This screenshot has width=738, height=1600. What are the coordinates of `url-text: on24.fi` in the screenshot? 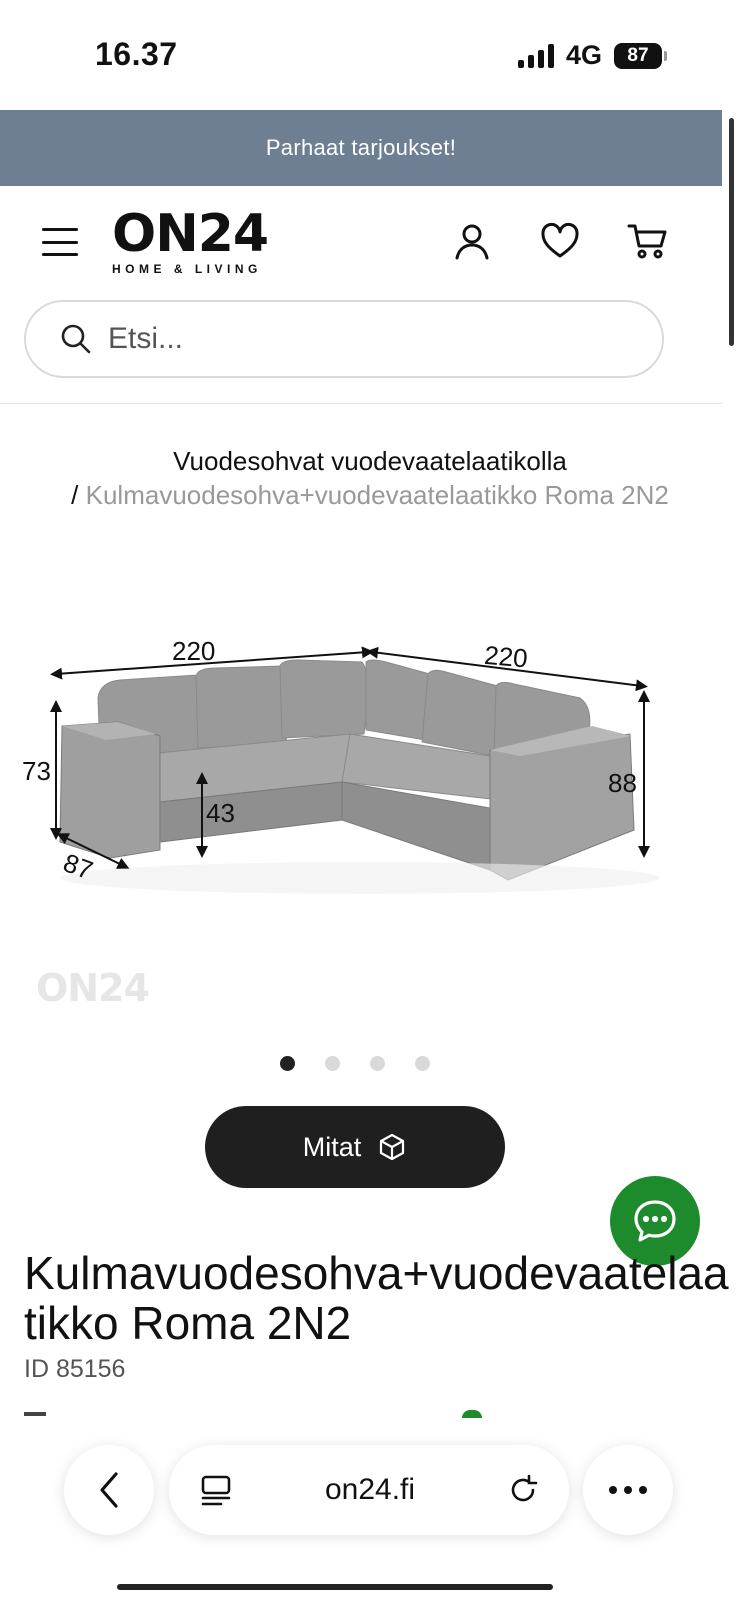 It's located at (370, 1489).